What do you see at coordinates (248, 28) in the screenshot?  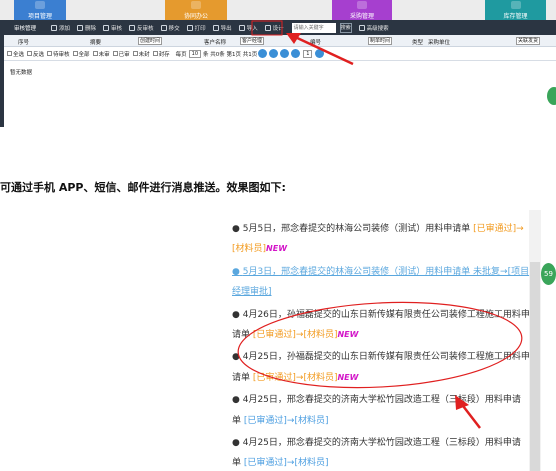 I see `import-button: 导入` at bounding box center [248, 28].